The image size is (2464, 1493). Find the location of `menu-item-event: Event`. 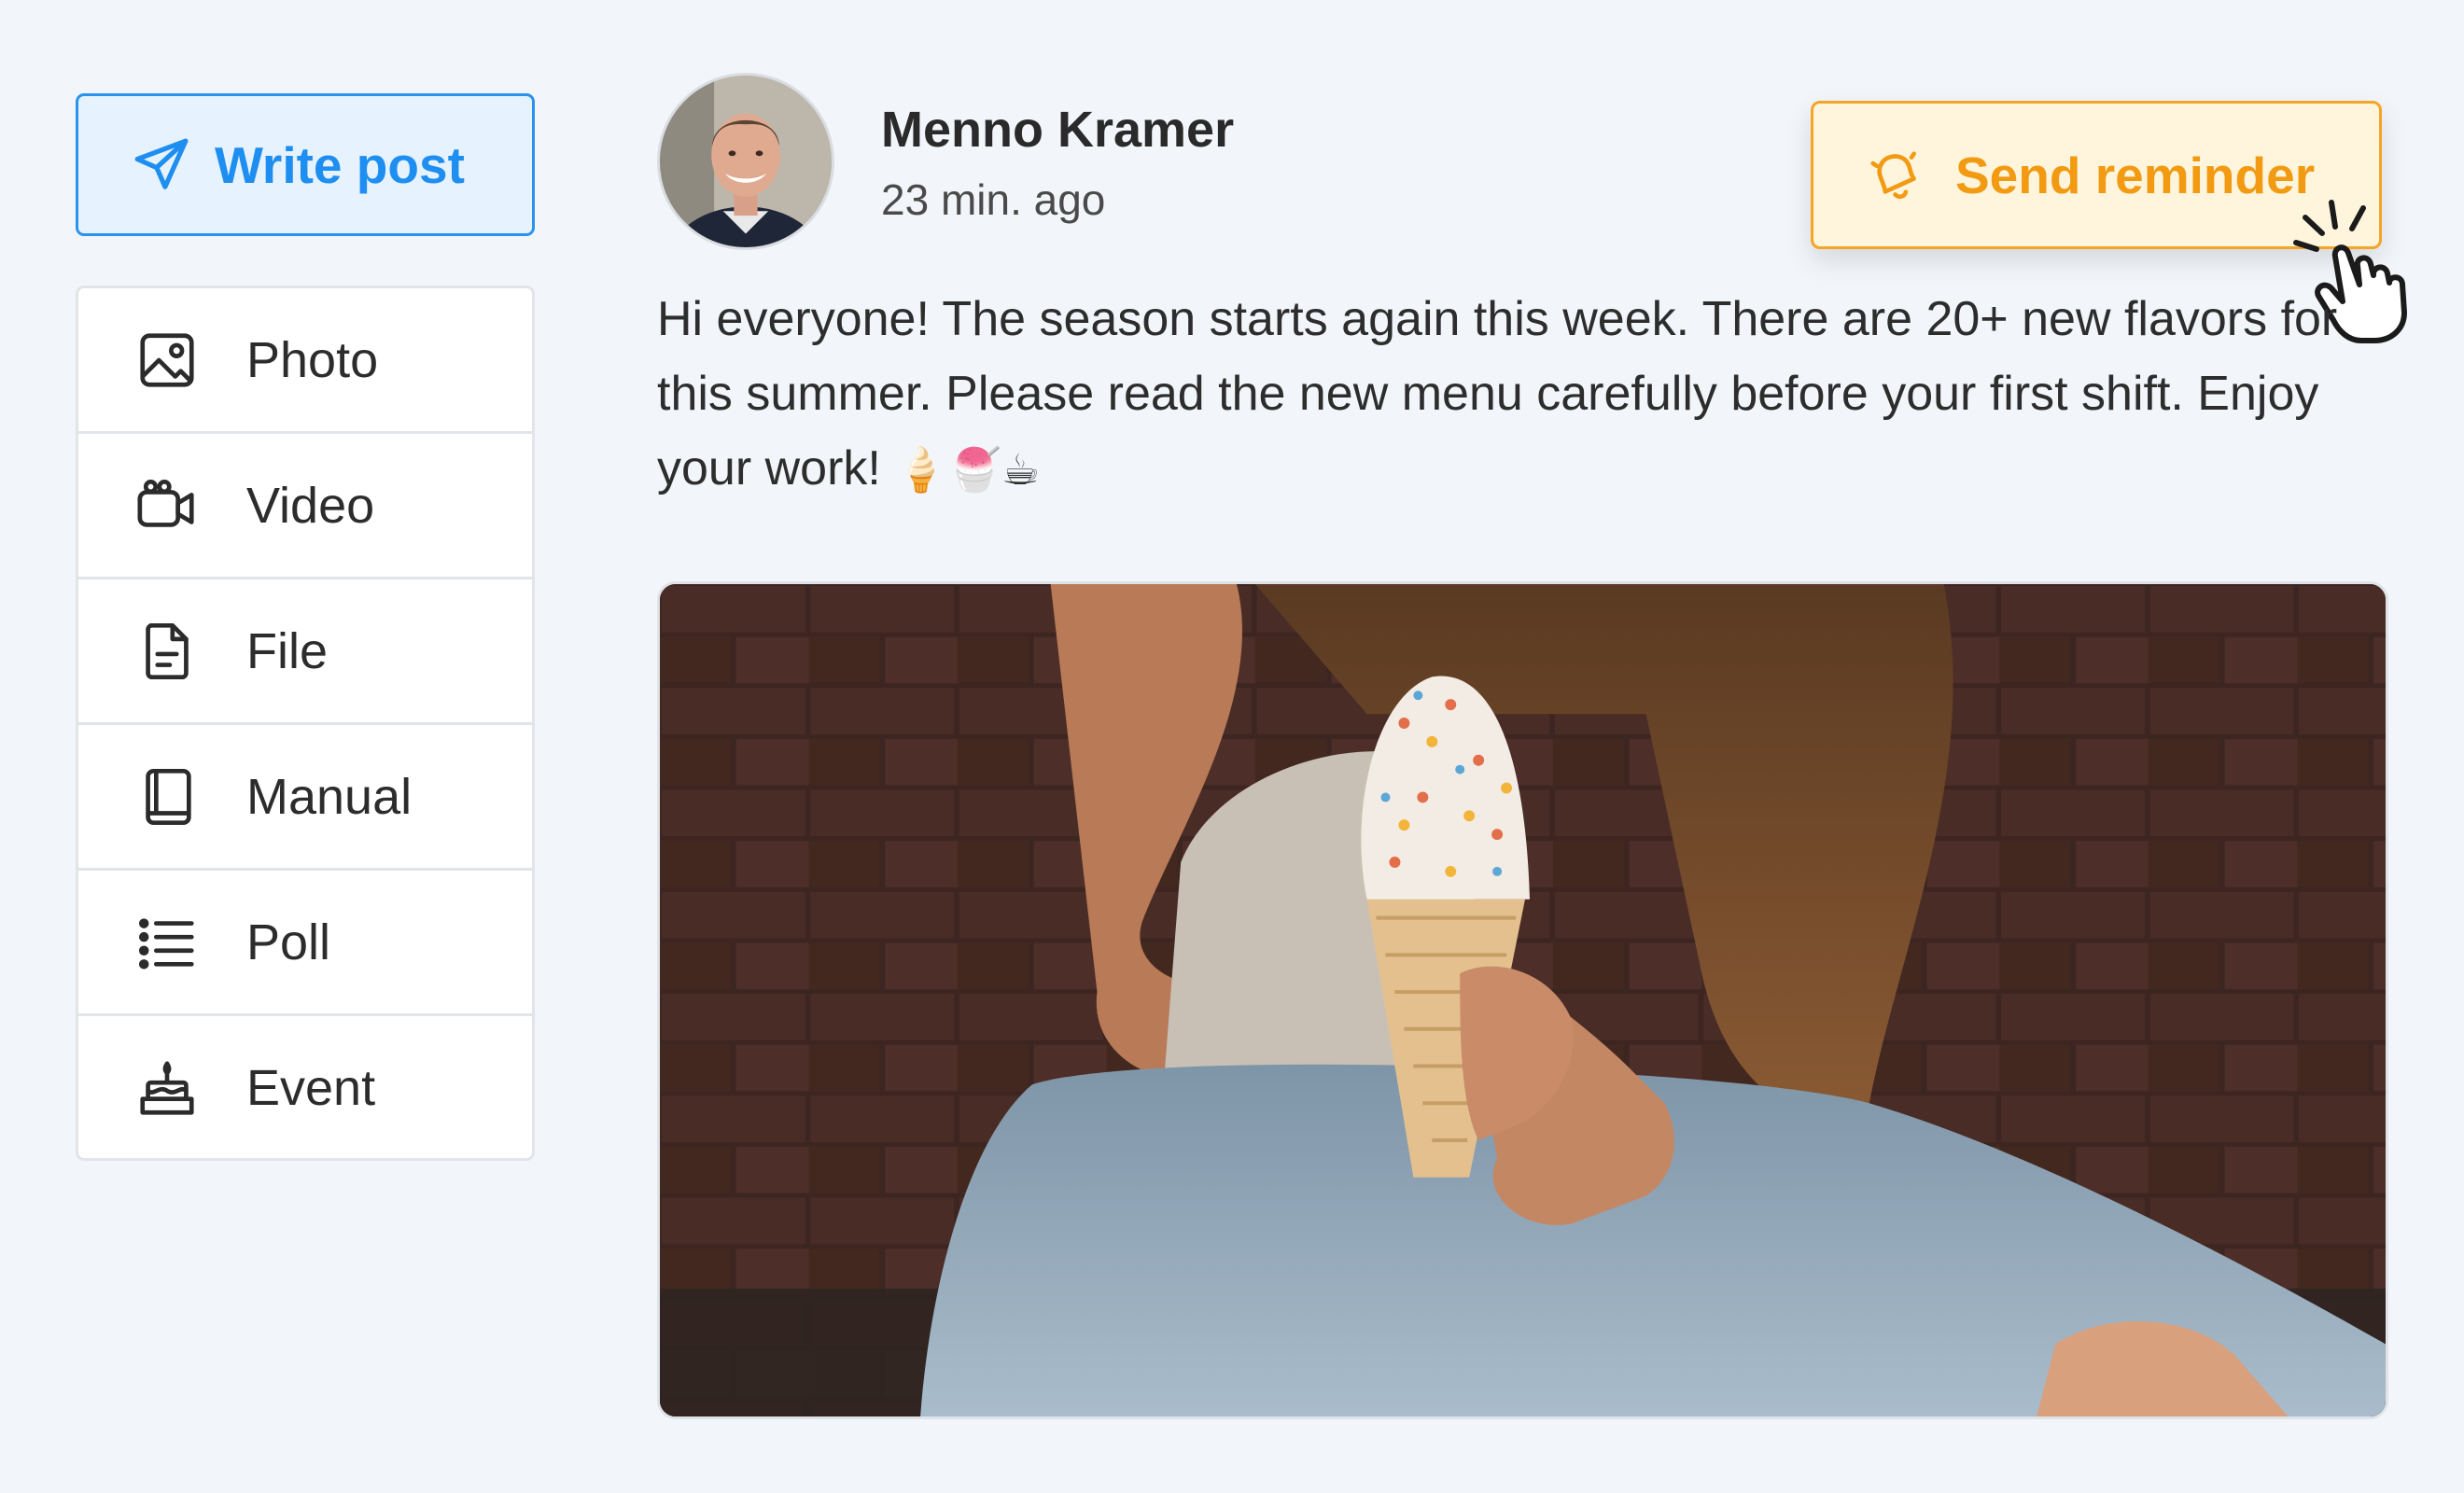

menu-item-event: Event is located at coordinates (305, 1085).